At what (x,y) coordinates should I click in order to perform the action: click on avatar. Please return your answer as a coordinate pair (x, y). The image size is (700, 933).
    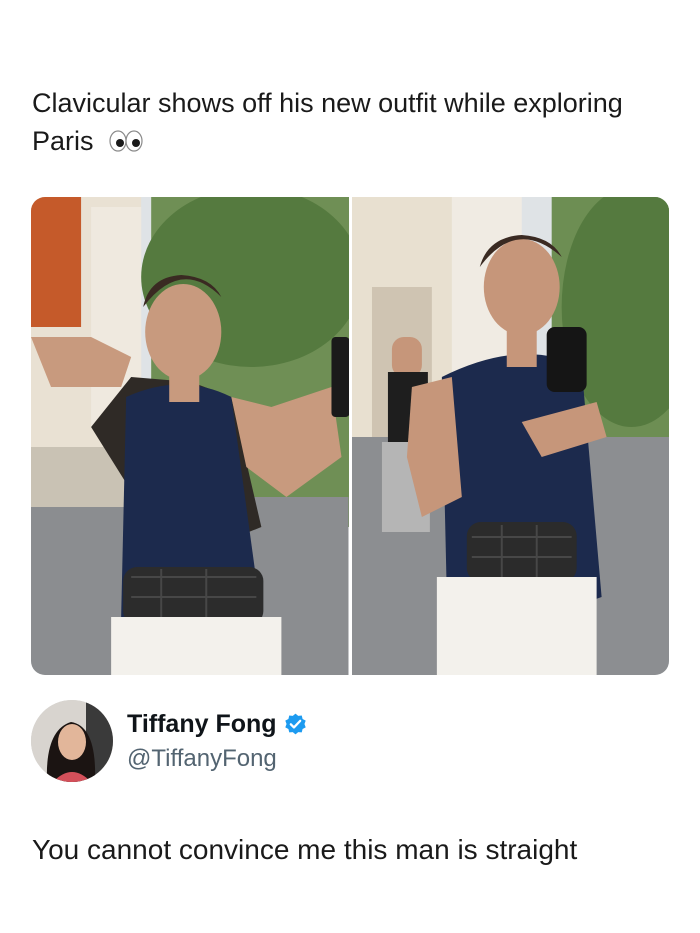
    Looking at the image, I should click on (72, 741).